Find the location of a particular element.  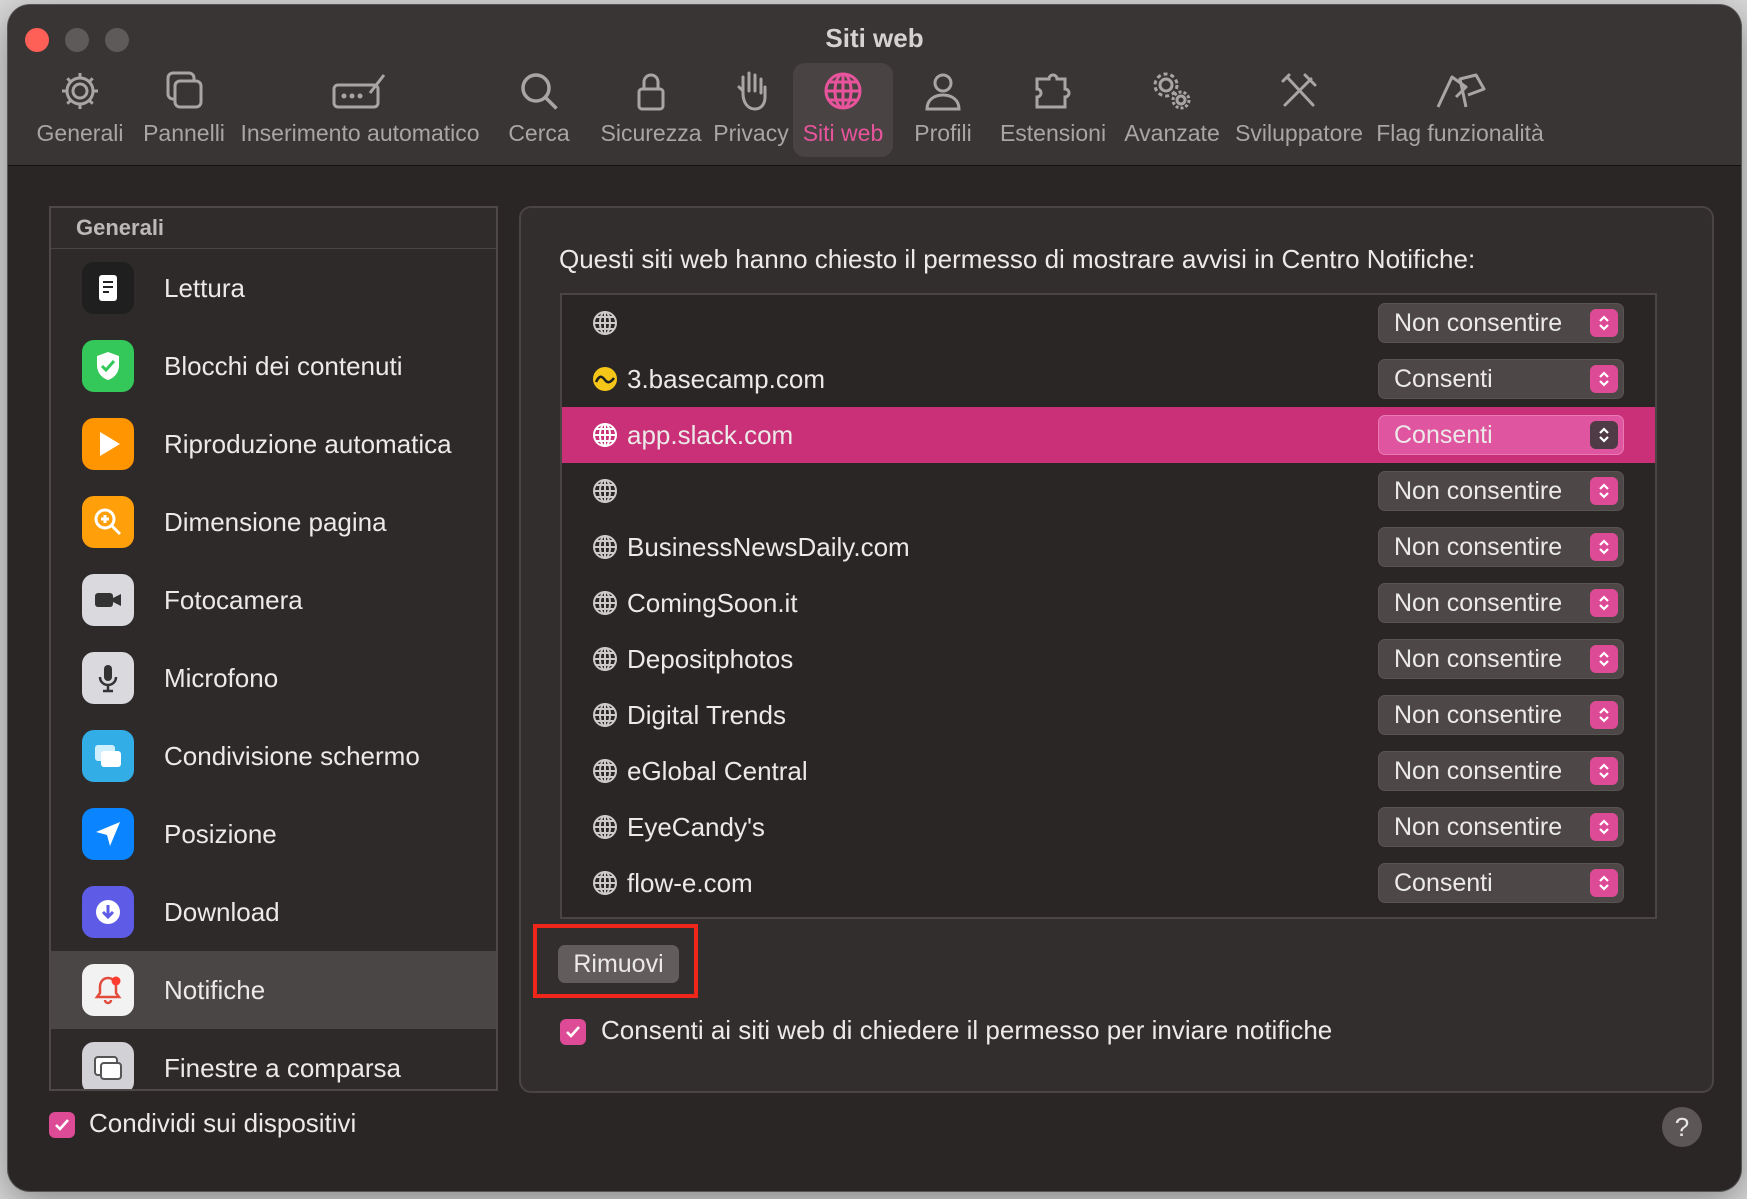

share-devices-checkbox is located at coordinates (62, 1125).